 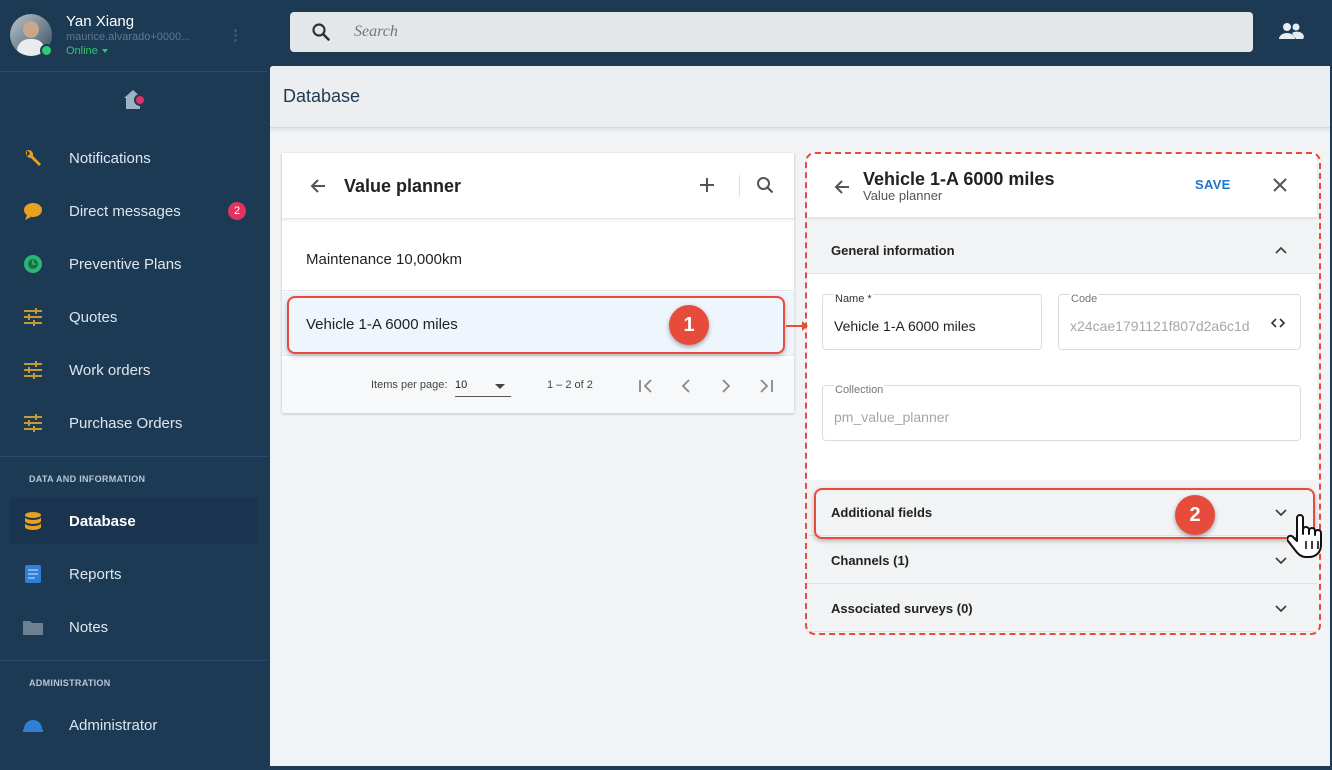 I want to click on annotation-step-badge: 1, so click(x=689, y=325).